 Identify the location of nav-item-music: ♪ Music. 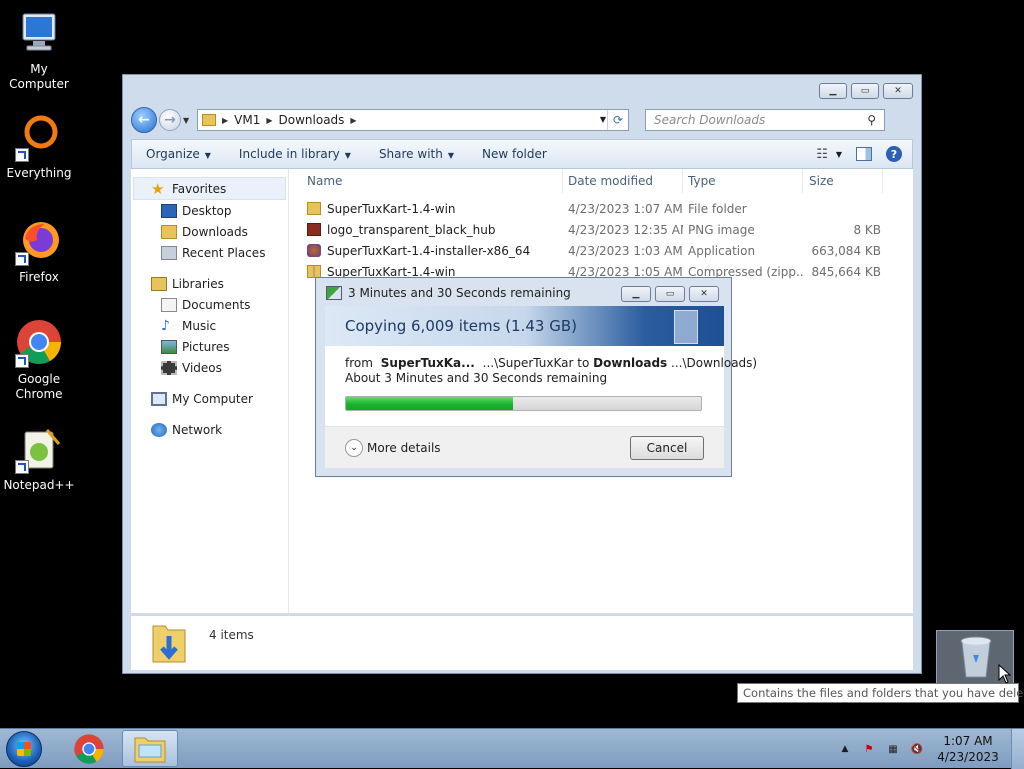
(209, 325).